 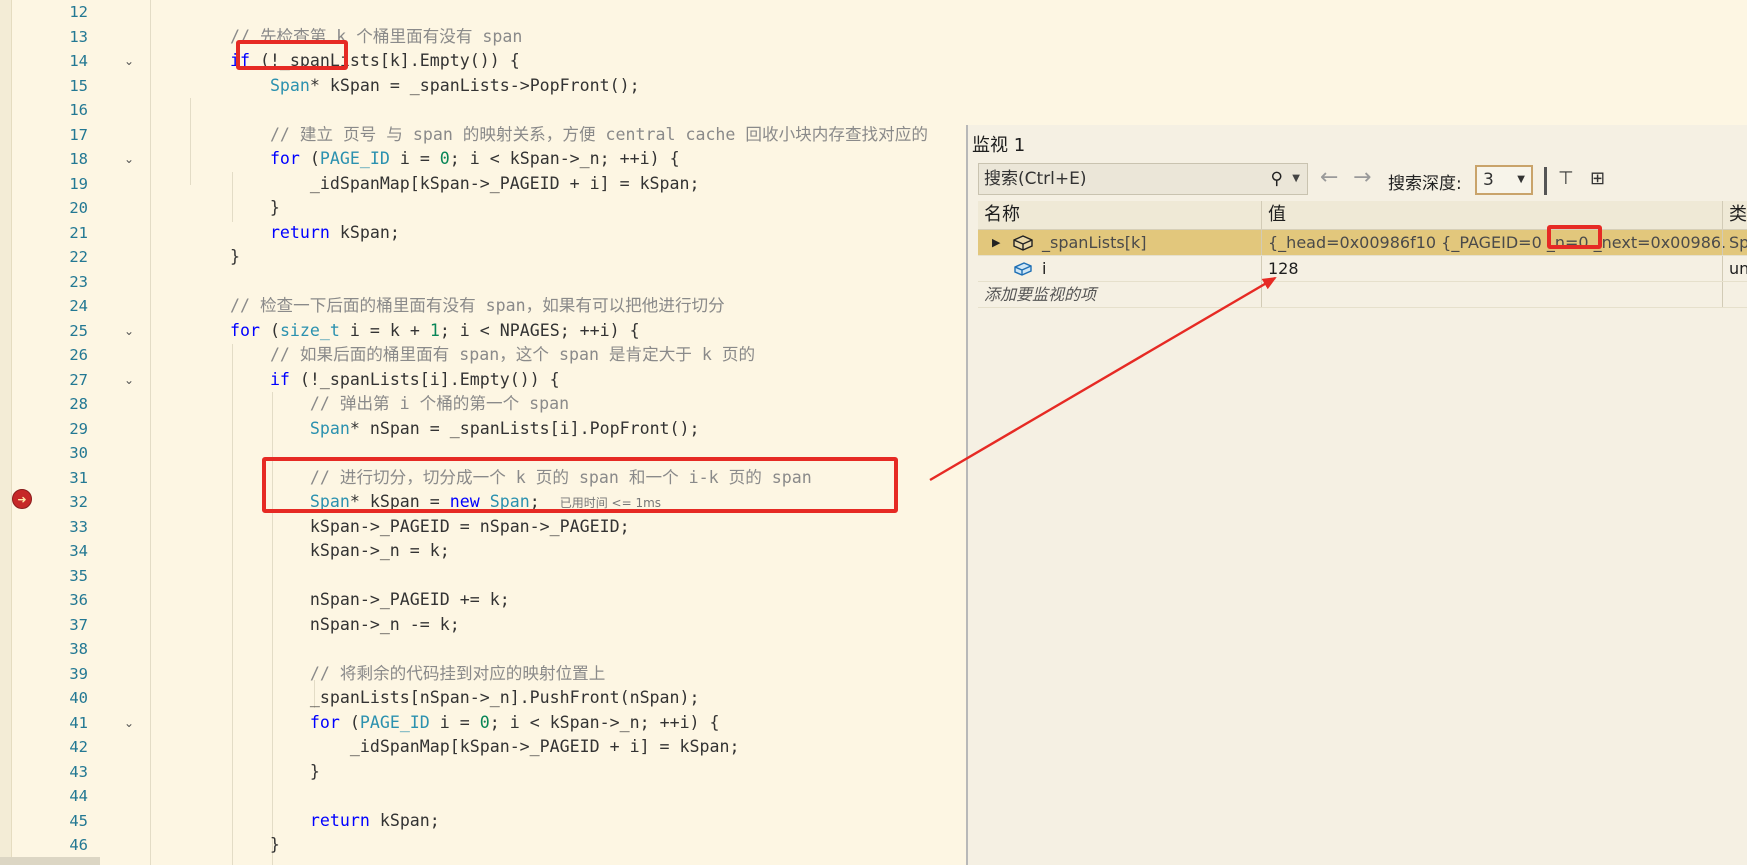 I want to click on code-line: 16, so click(x=873, y=110).